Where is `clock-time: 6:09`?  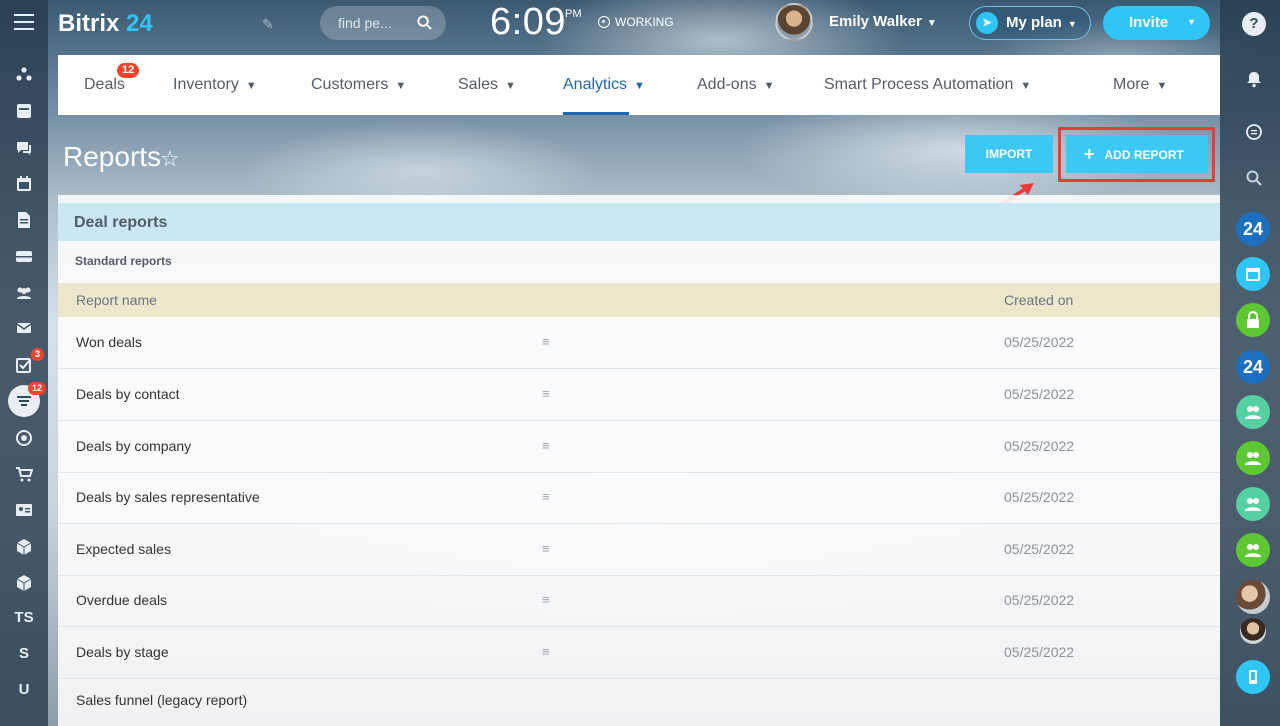 clock-time: 6:09 is located at coordinates (528, 22).